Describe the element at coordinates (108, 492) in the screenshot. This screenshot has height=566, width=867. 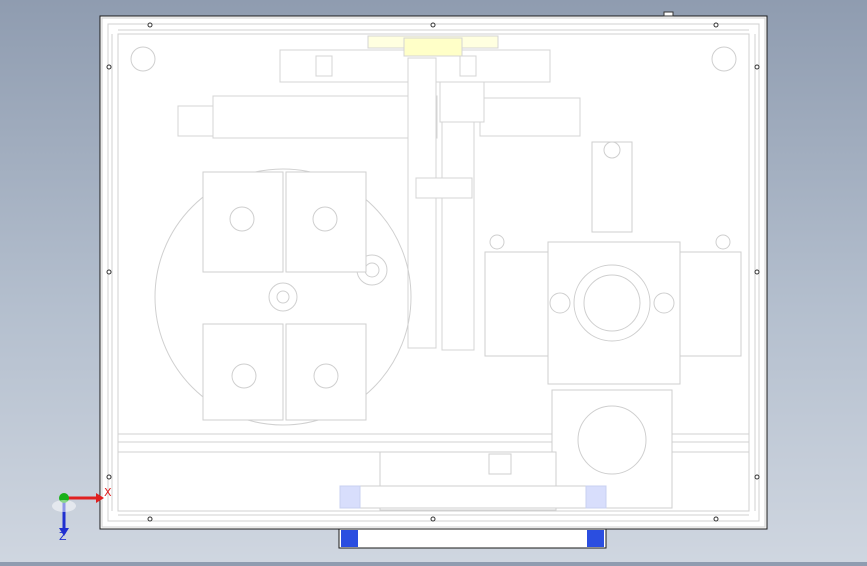
I see `x-axis-label: X` at that location.